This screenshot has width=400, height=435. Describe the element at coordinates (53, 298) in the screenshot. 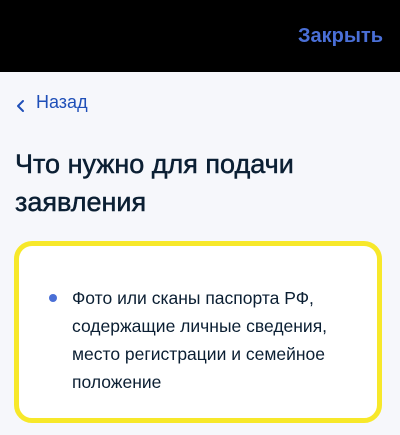

I see `bullet-dot-icon` at that location.